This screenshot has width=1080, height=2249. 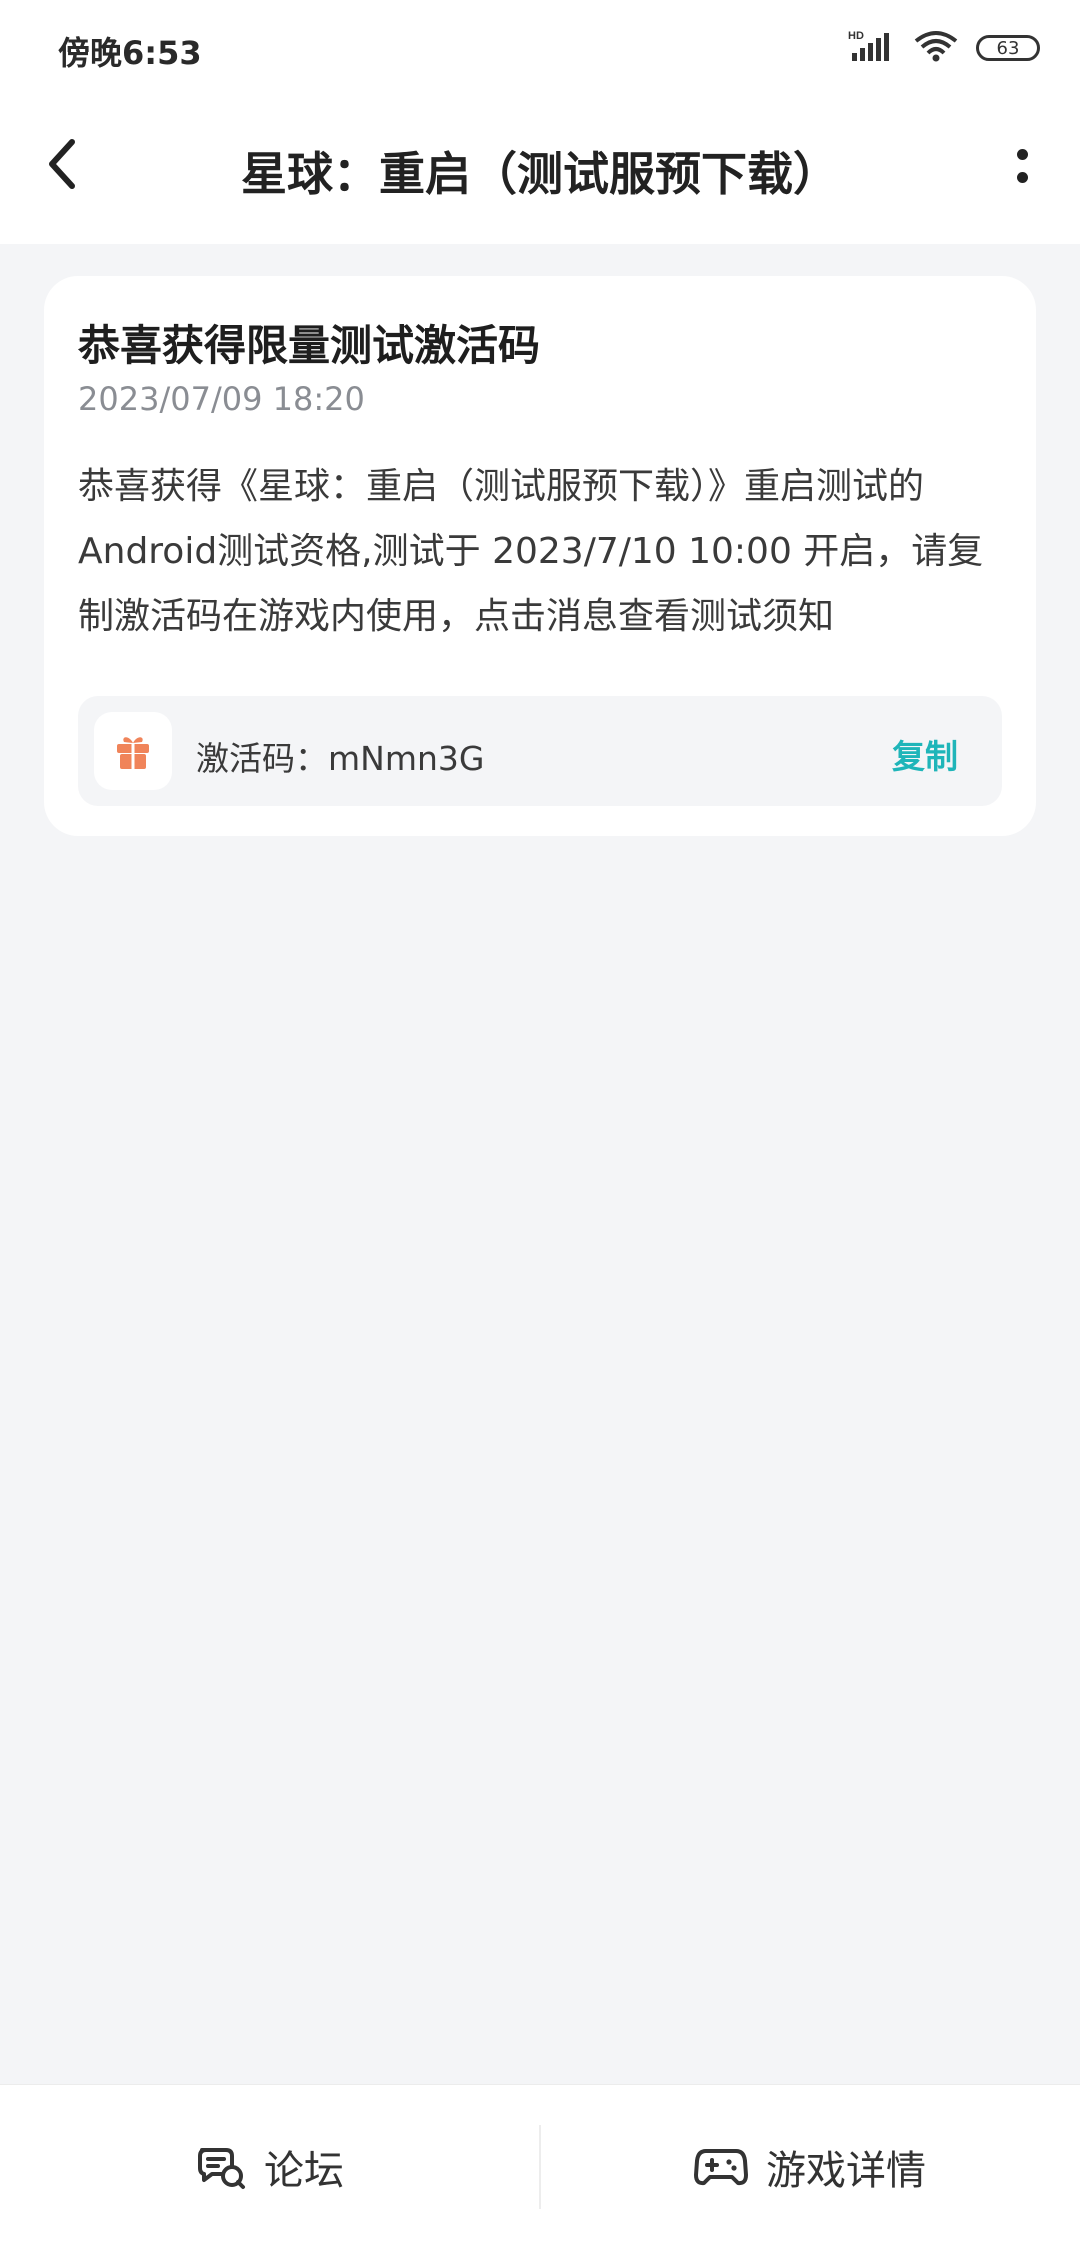 What do you see at coordinates (221, 2168) in the screenshot?
I see `chat-bubbles-icon` at bounding box center [221, 2168].